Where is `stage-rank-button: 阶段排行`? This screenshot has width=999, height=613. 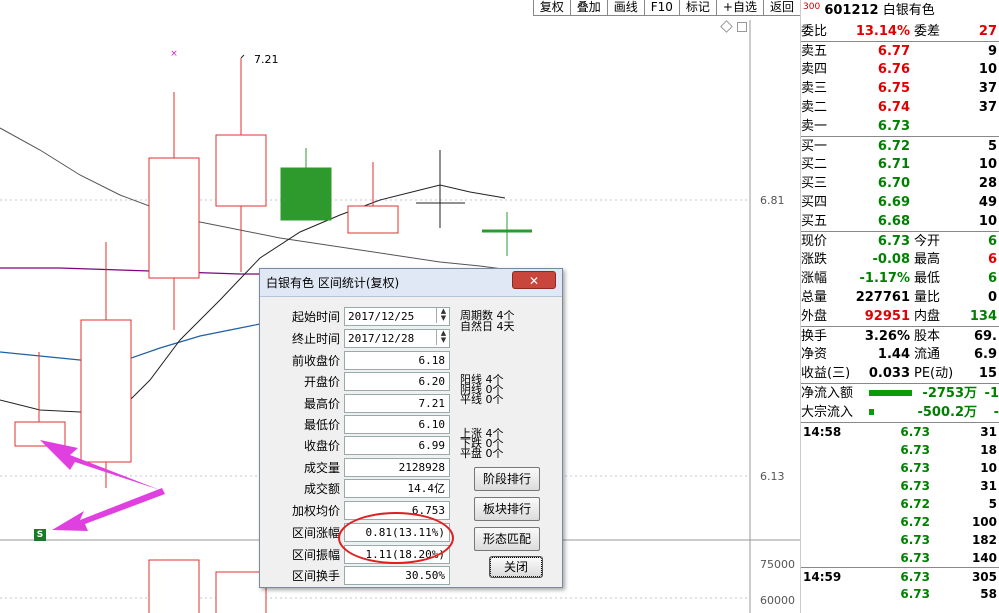
stage-rank-button: 阶段排行 is located at coordinates (507, 479).